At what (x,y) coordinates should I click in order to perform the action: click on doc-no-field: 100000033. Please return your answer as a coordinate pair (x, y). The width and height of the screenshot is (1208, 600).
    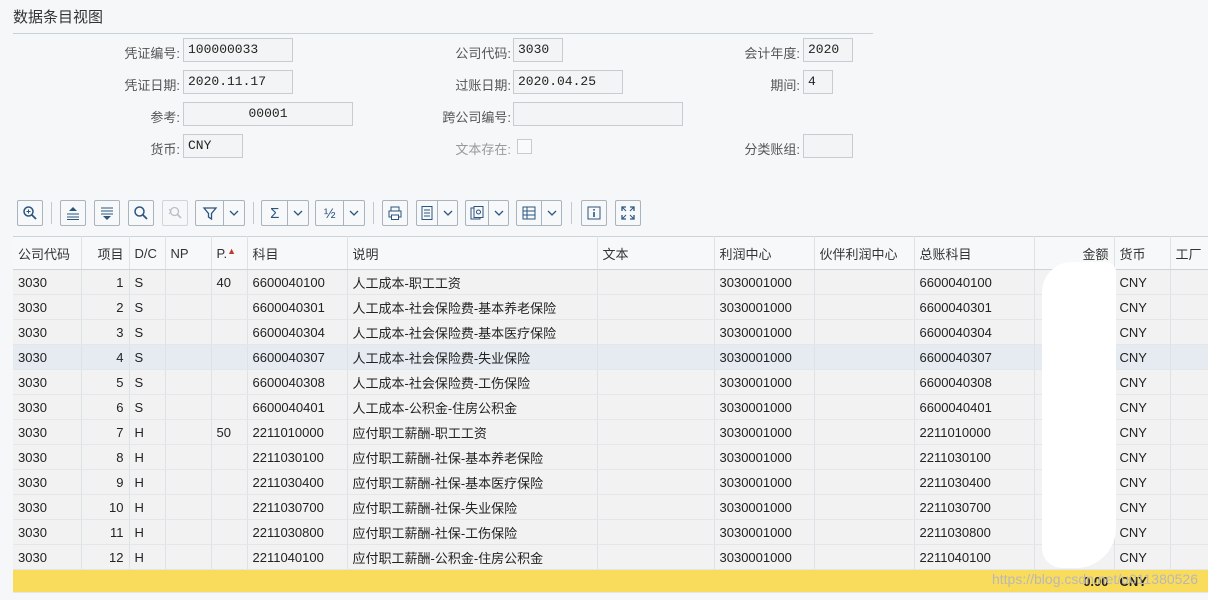
    Looking at the image, I should click on (238, 50).